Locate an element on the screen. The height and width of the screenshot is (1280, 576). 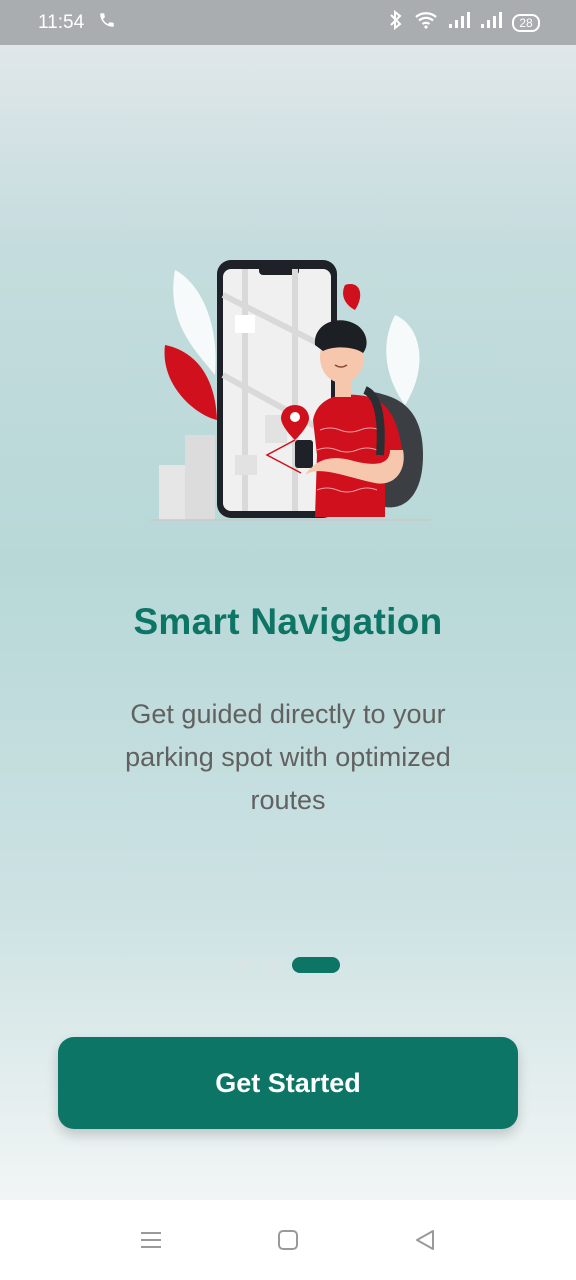
page-indicator is located at coordinates (288, 965).